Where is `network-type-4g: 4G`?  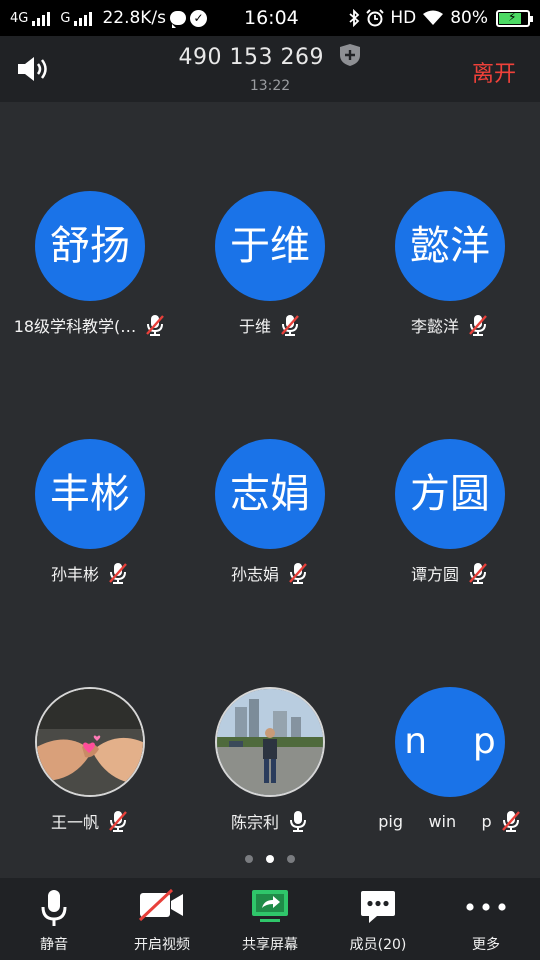 network-type-4g: 4G is located at coordinates (19, 18).